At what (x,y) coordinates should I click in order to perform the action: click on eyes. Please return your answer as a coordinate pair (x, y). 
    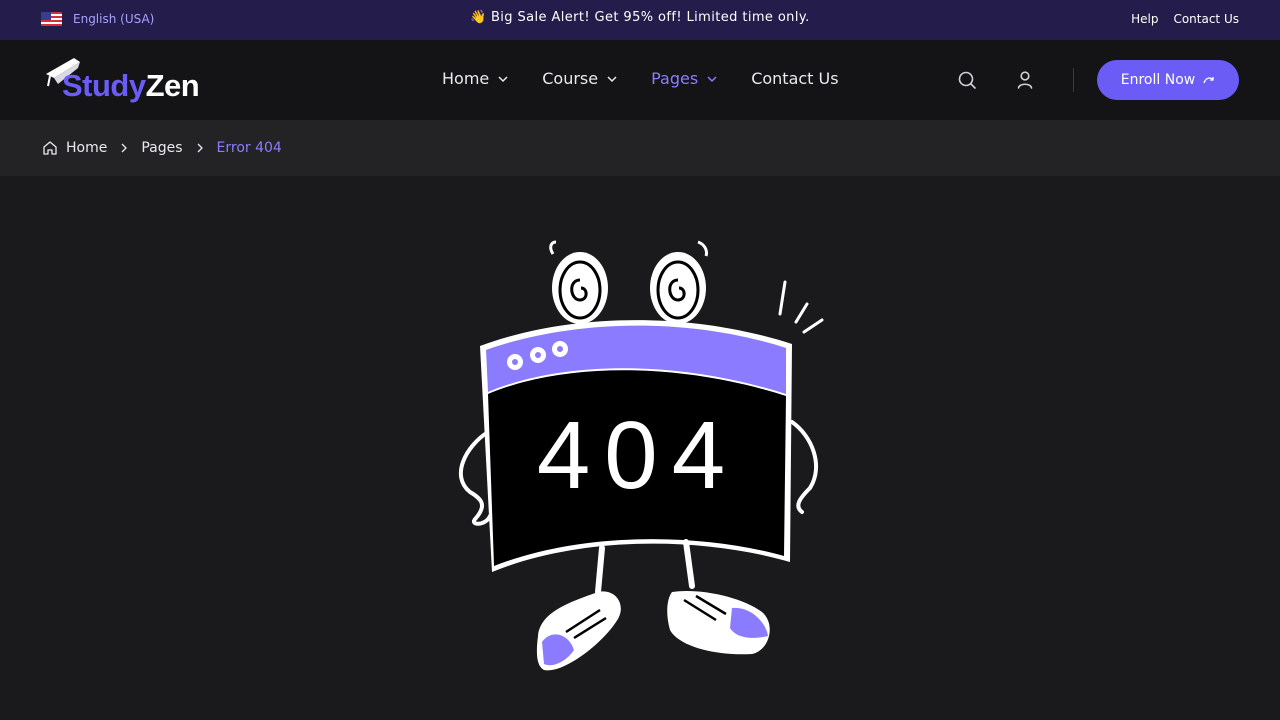
    Looking at the image, I should click on (628, 282).